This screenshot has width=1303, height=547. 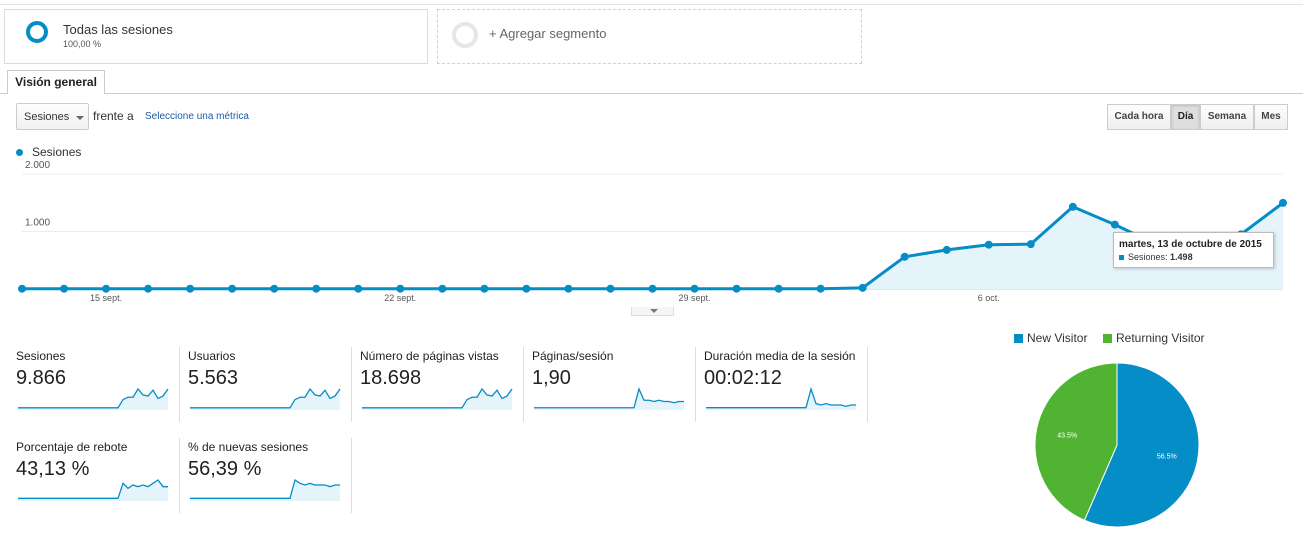 I want to click on metric-label: Páginas/sesión, so click(x=573, y=356).